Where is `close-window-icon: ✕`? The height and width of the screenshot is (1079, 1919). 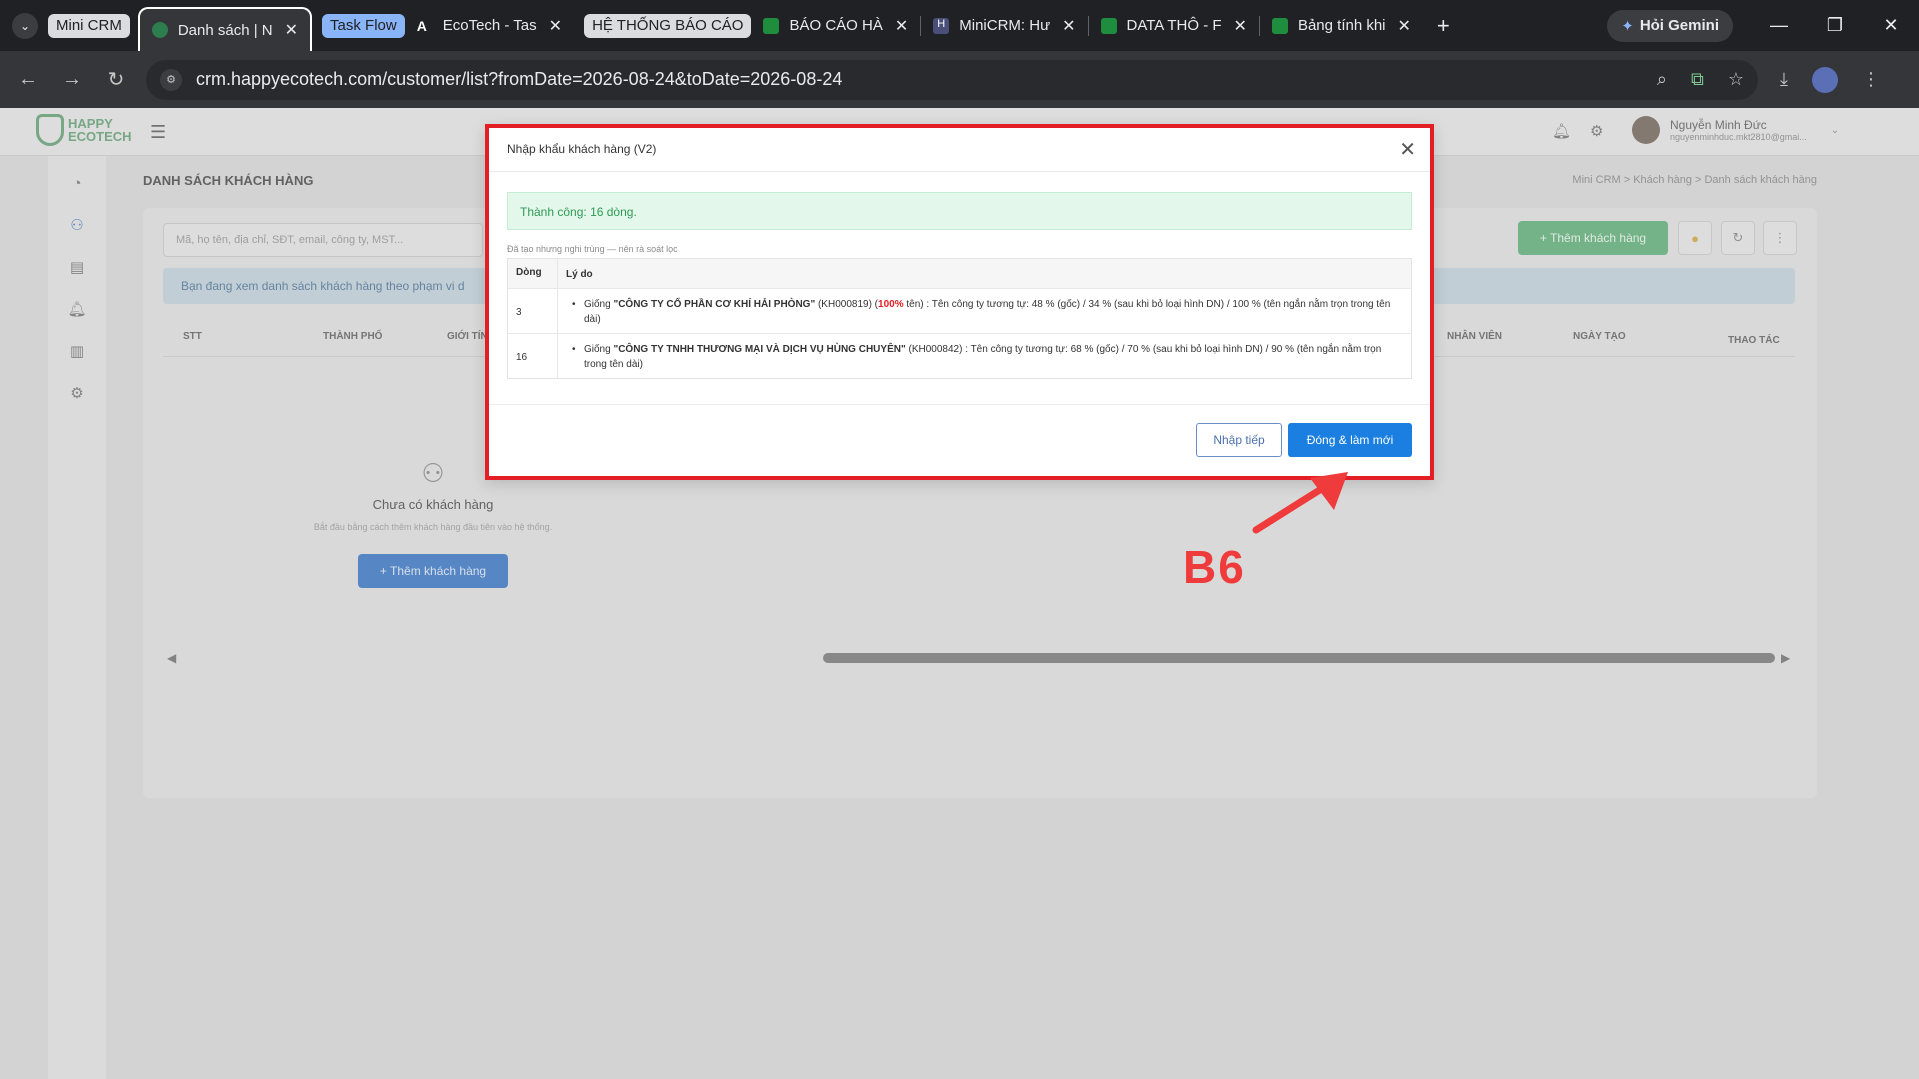
close-window-icon: ✕ is located at coordinates (1891, 25).